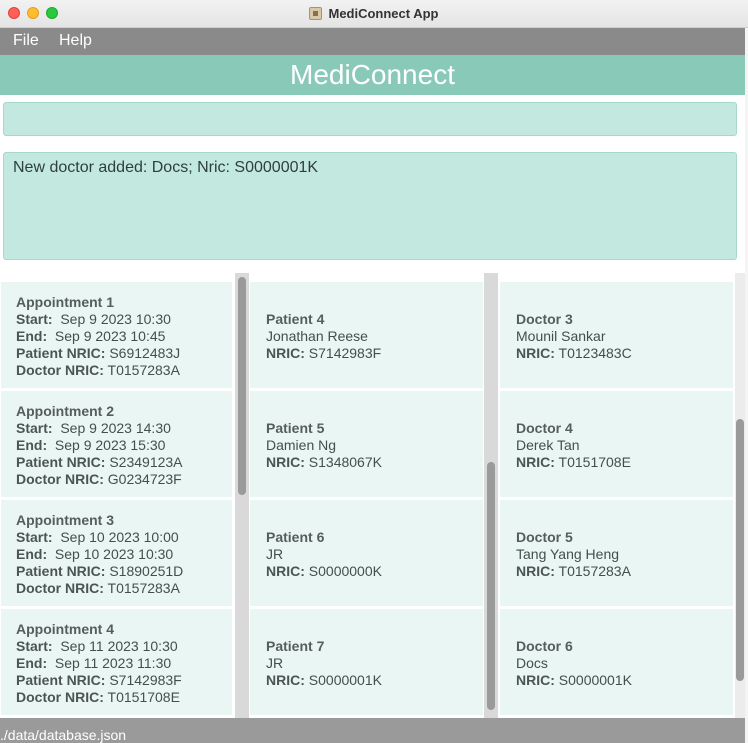 The width and height of the screenshot is (748, 743). Describe the element at coordinates (345, 353) in the screenshot. I see `patient-nric: S7142983F` at that location.